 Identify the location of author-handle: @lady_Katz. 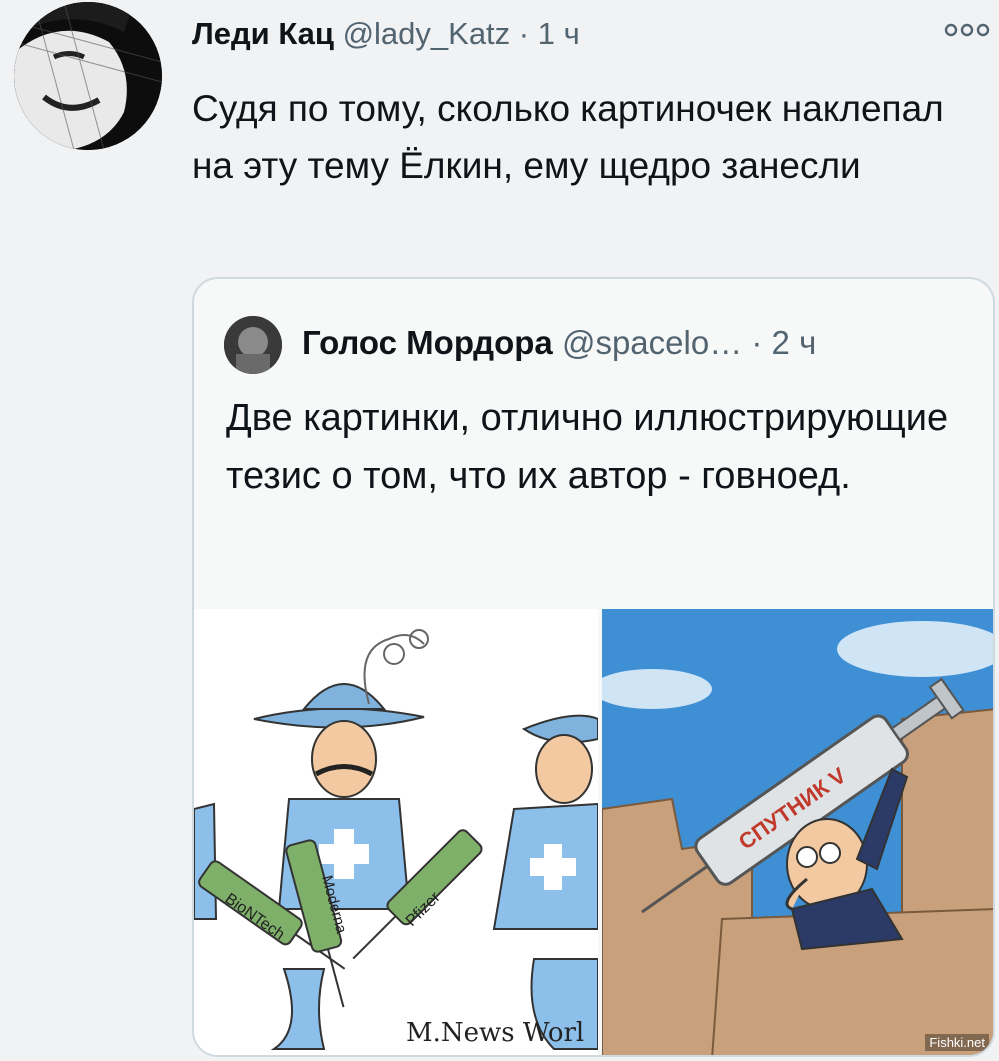
(427, 33).